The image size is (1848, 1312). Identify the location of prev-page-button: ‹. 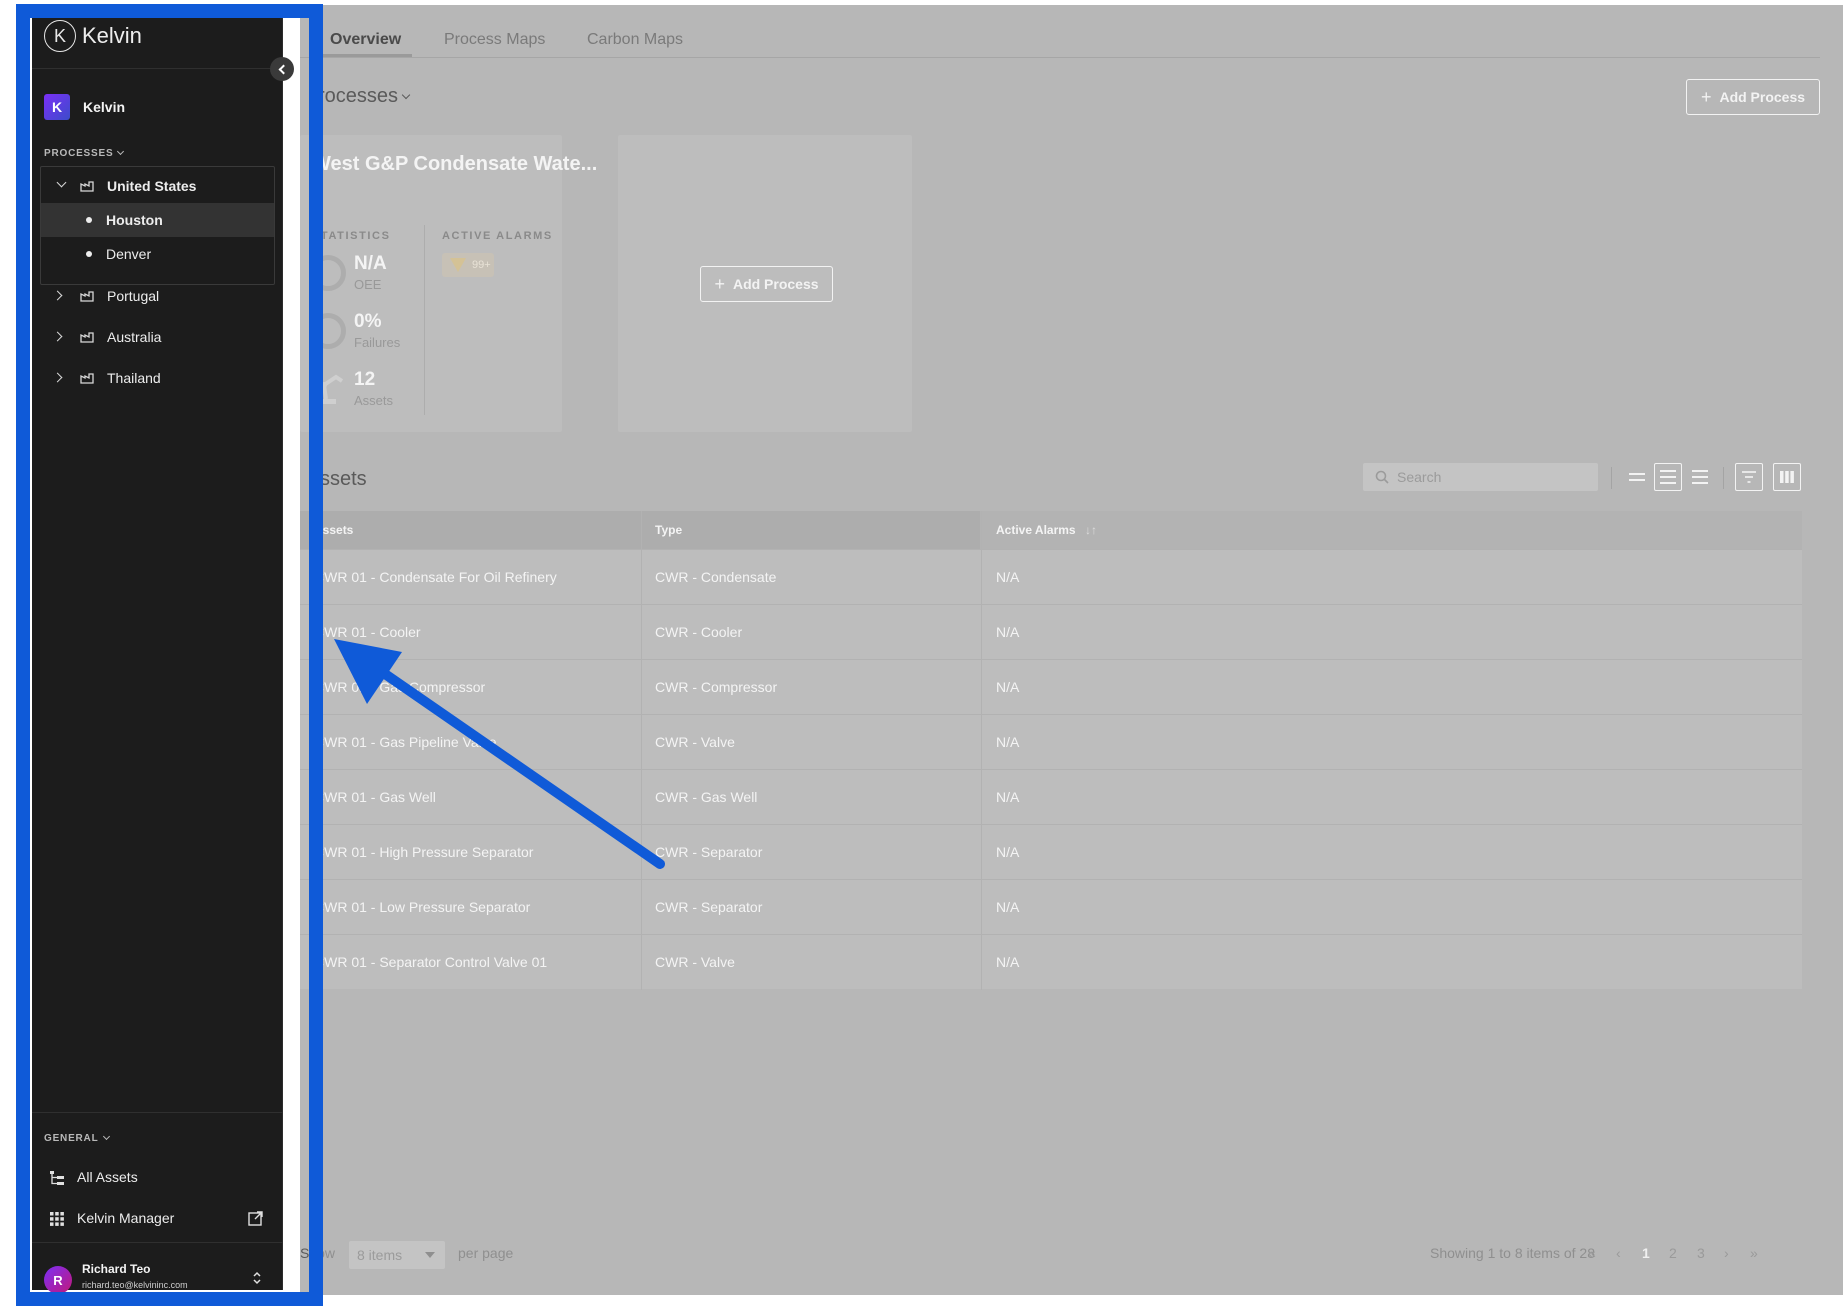
(1618, 1253).